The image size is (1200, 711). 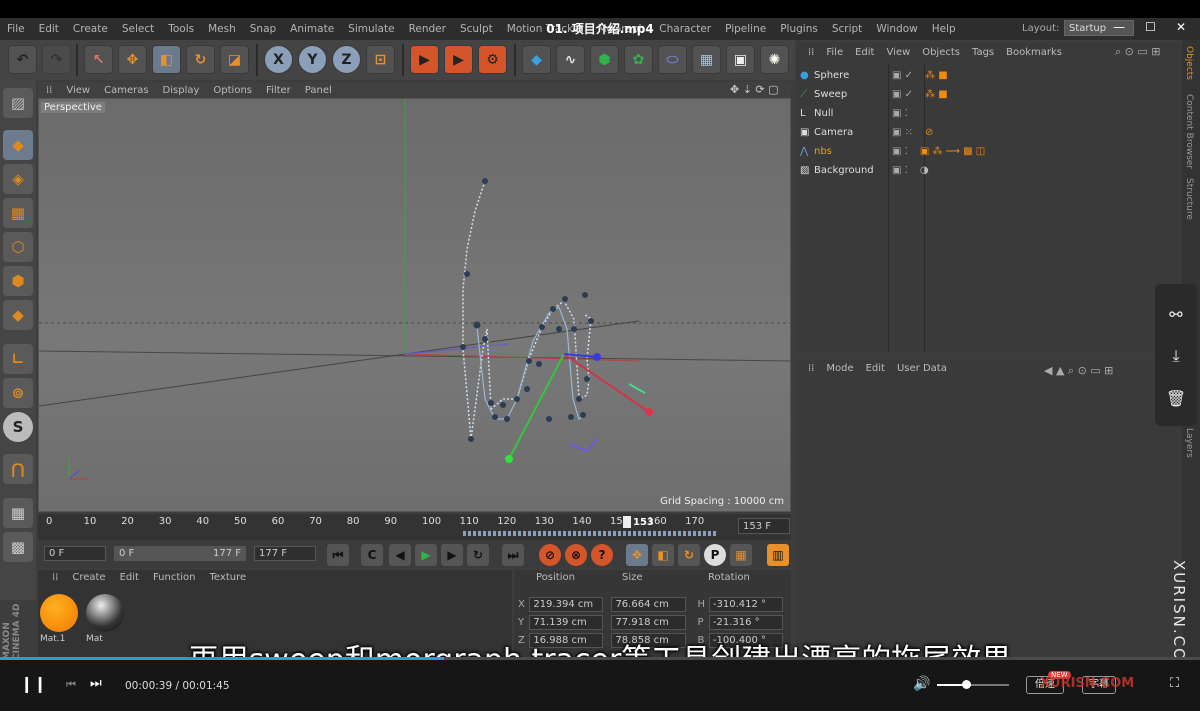 I want to click on material-menu-item: Create, so click(x=88, y=577).